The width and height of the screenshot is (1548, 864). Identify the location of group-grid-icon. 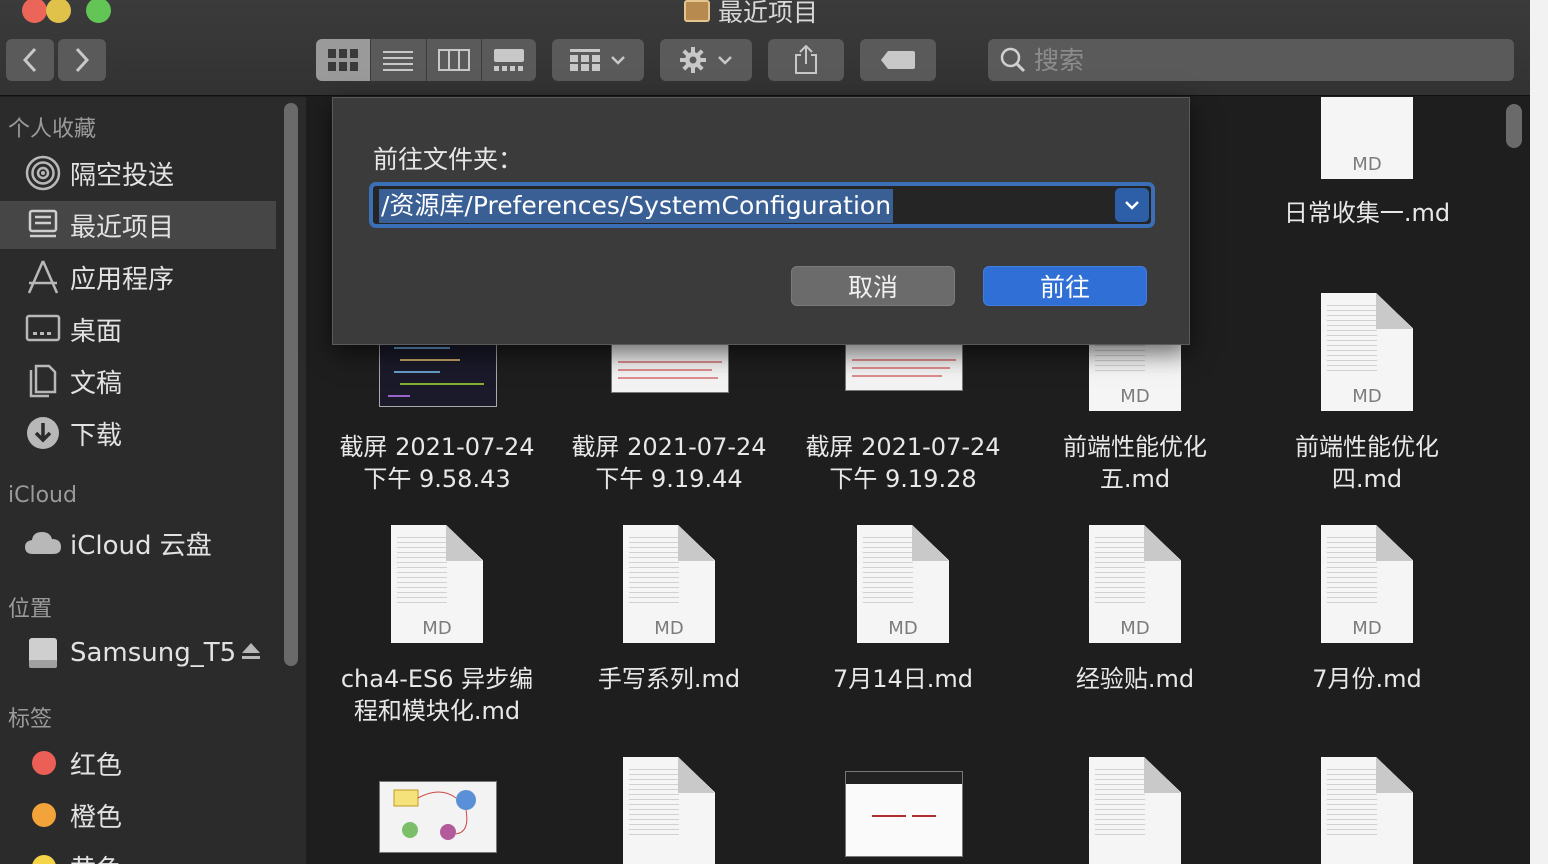
(585, 60).